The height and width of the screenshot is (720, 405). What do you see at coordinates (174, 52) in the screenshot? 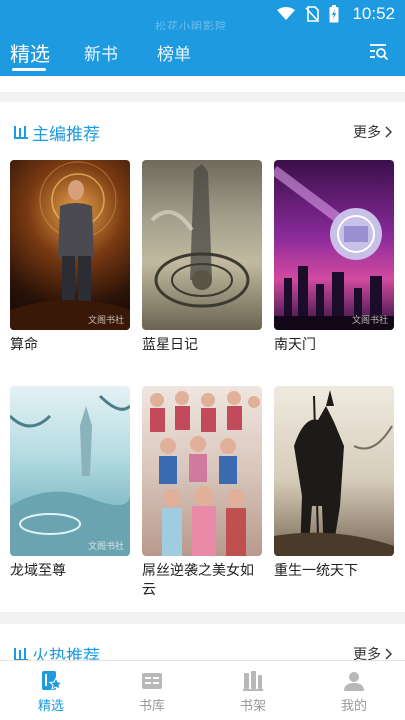
I see `tab-rankings: 榜单` at bounding box center [174, 52].